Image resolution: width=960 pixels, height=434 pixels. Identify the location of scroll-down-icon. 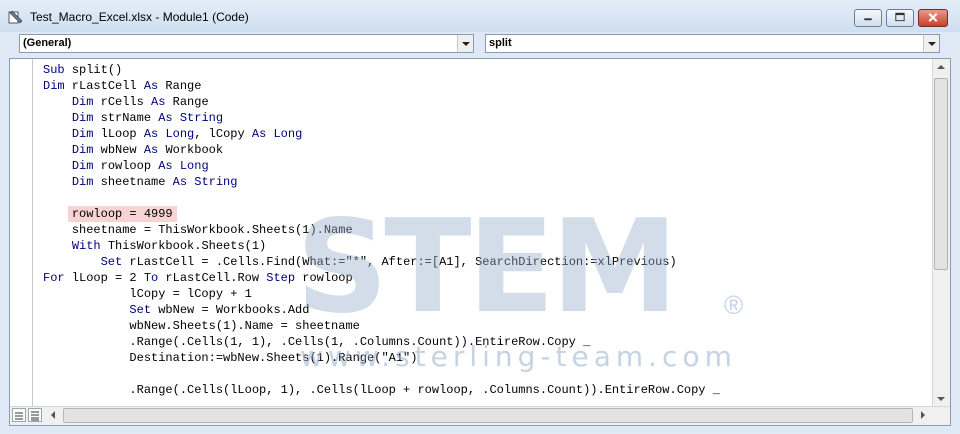
(941, 398).